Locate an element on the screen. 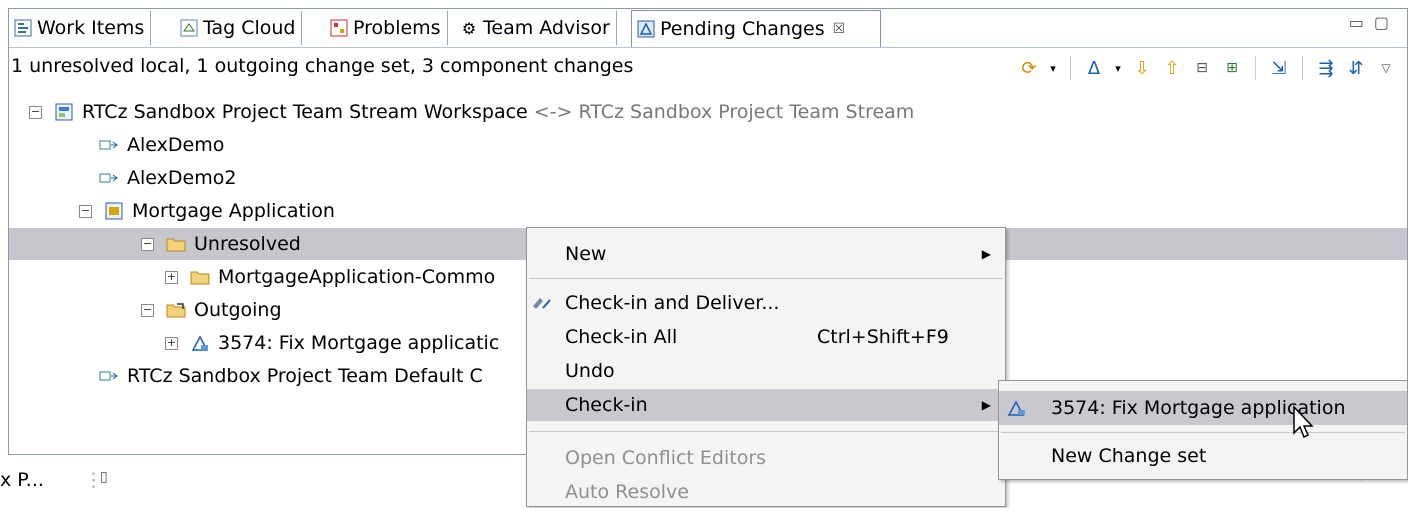 This screenshot has height=508, width=1408. tab-tag-cloud: Tag Cloud is located at coordinates (239, 28).